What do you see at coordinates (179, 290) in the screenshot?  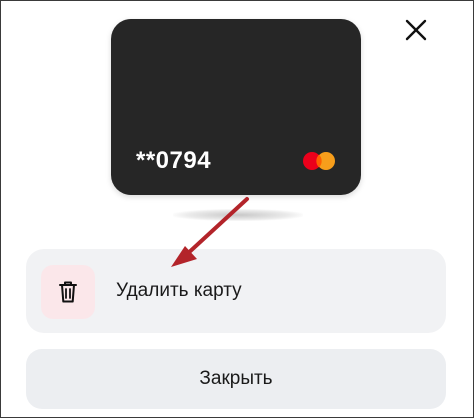 I see `delete-card-label: Удалить карту` at bounding box center [179, 290].